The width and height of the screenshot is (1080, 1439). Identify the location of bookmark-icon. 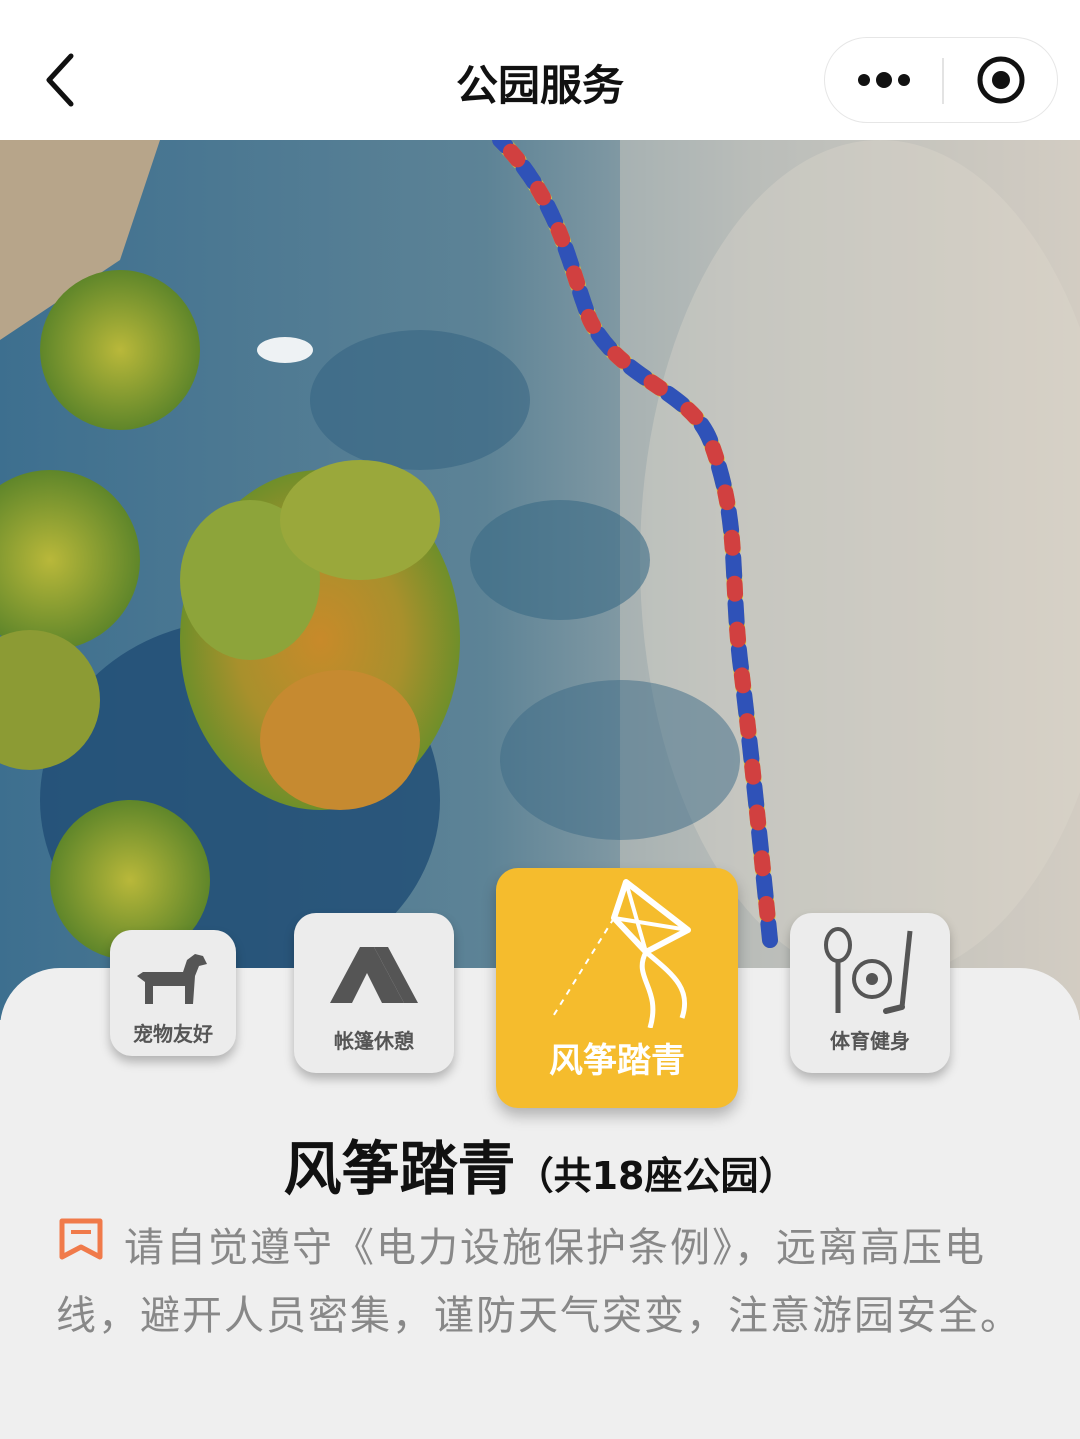
(81, 1239).